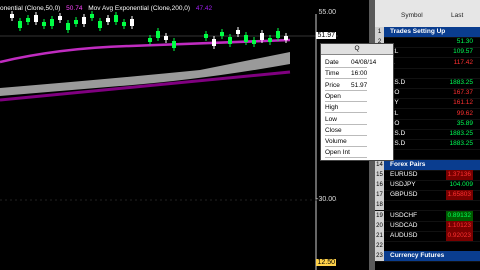 The width and height of the screenshot is (480, 270). What do you see at coordinates (326, 262) in the screenshot?
I see `axis-label-bottom: 12.50` at bounding box center [326, 262].